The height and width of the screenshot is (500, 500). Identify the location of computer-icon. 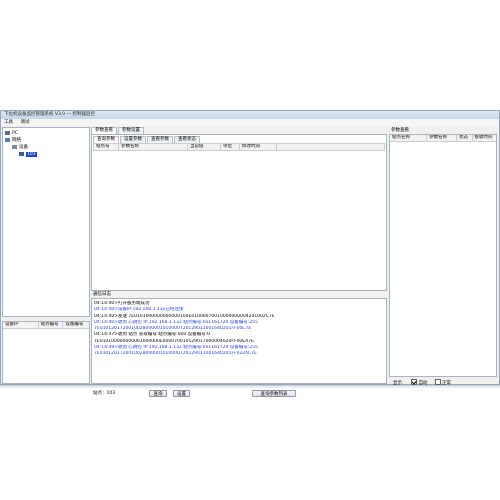
(7, 132).